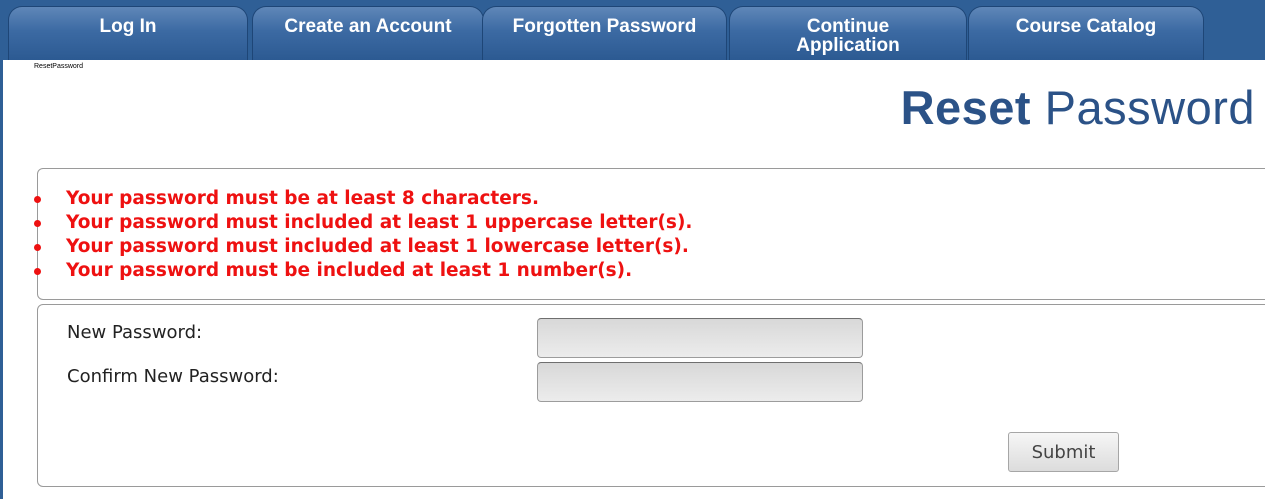 This screenshot has height=499, width=1265. What do you see at coordinates (128, 26) in the screenshot?
I see `tab-log-in-label: Log In` at bounding box center [128, 26].